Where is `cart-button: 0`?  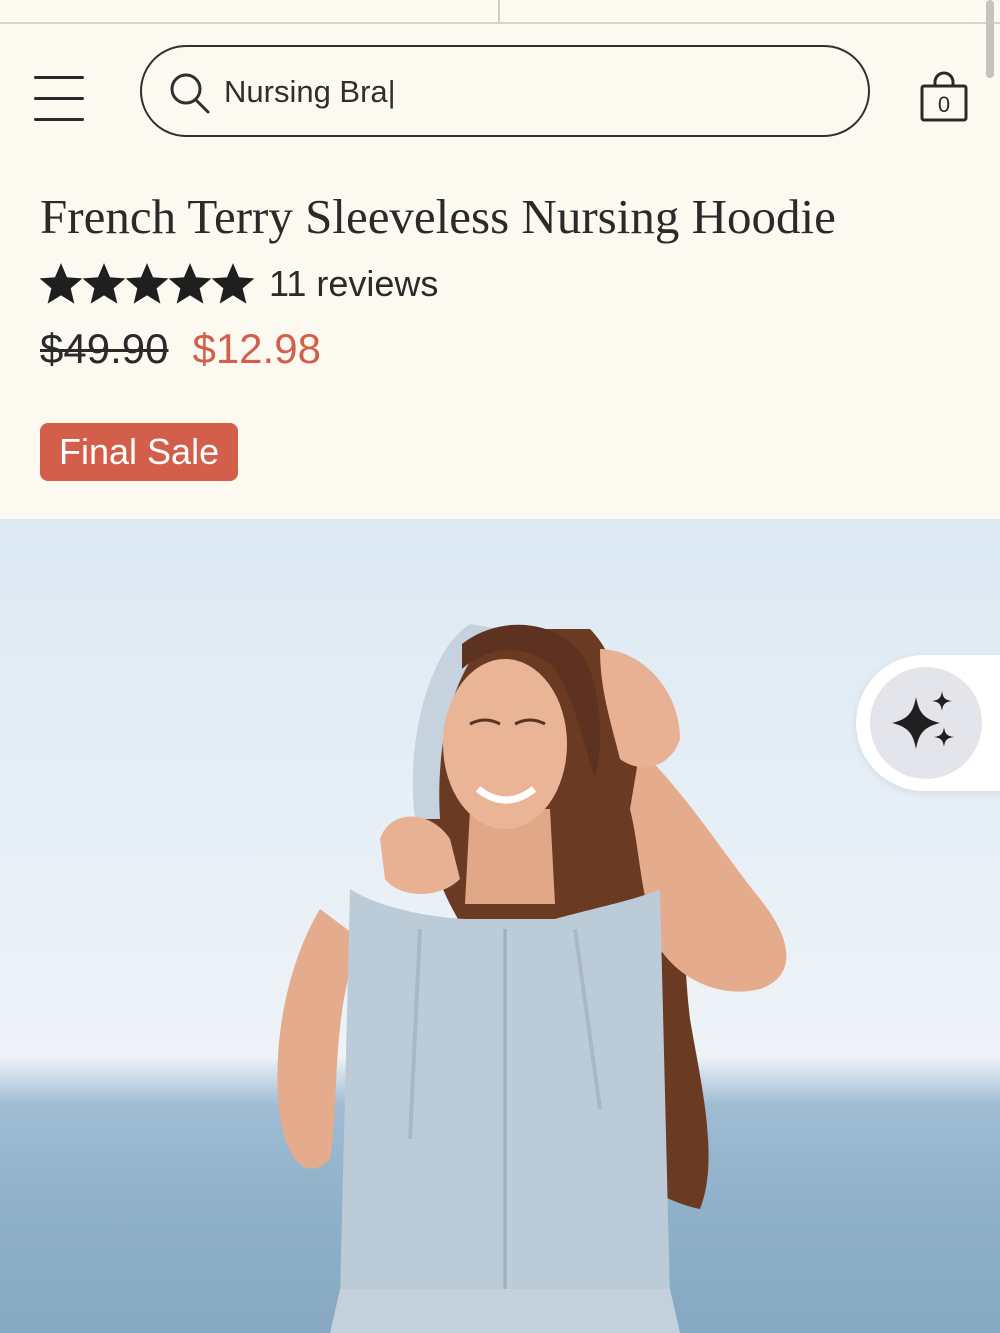
cart-button: 0 is located at coordinates (944, 98).